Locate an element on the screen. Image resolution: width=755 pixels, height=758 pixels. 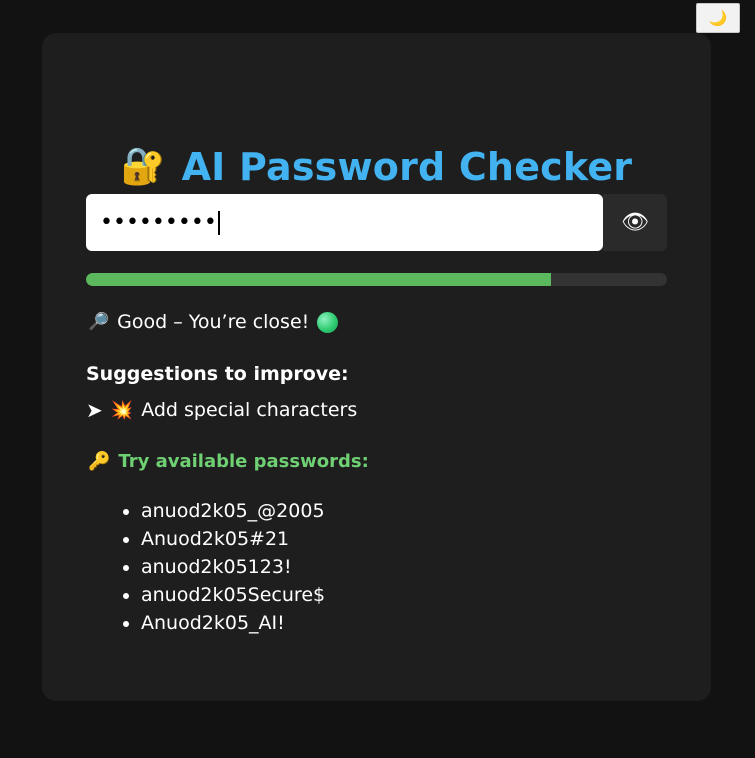
password-suggestion: anuod2k05123! is located at coordinates (233, 567).